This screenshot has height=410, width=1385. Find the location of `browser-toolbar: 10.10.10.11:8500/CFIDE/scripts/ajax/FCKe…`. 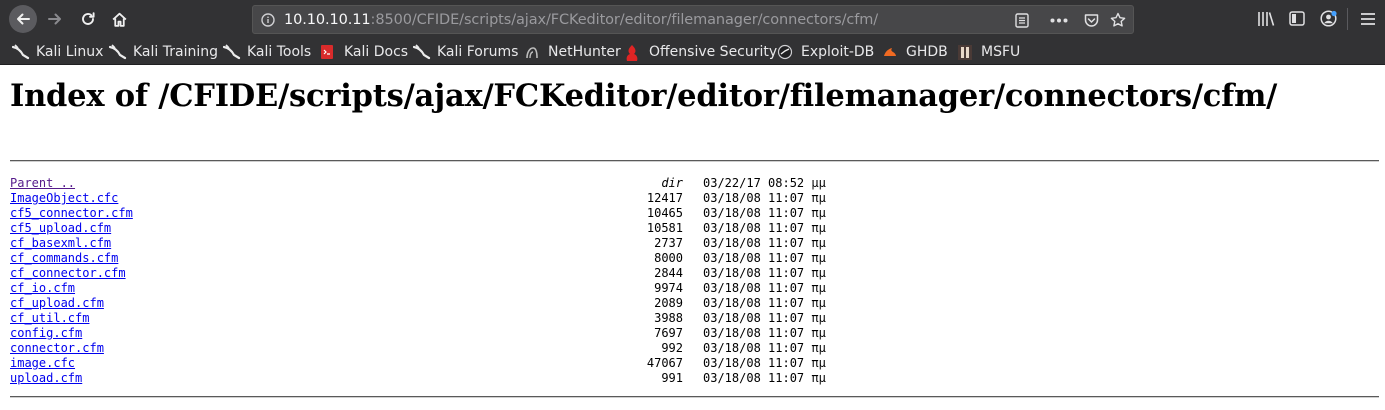

browser-toolbar: 10.10.10.11:8500/CFIDE/scripts/ajax/FCKe… is located at coordinates (692, 19).